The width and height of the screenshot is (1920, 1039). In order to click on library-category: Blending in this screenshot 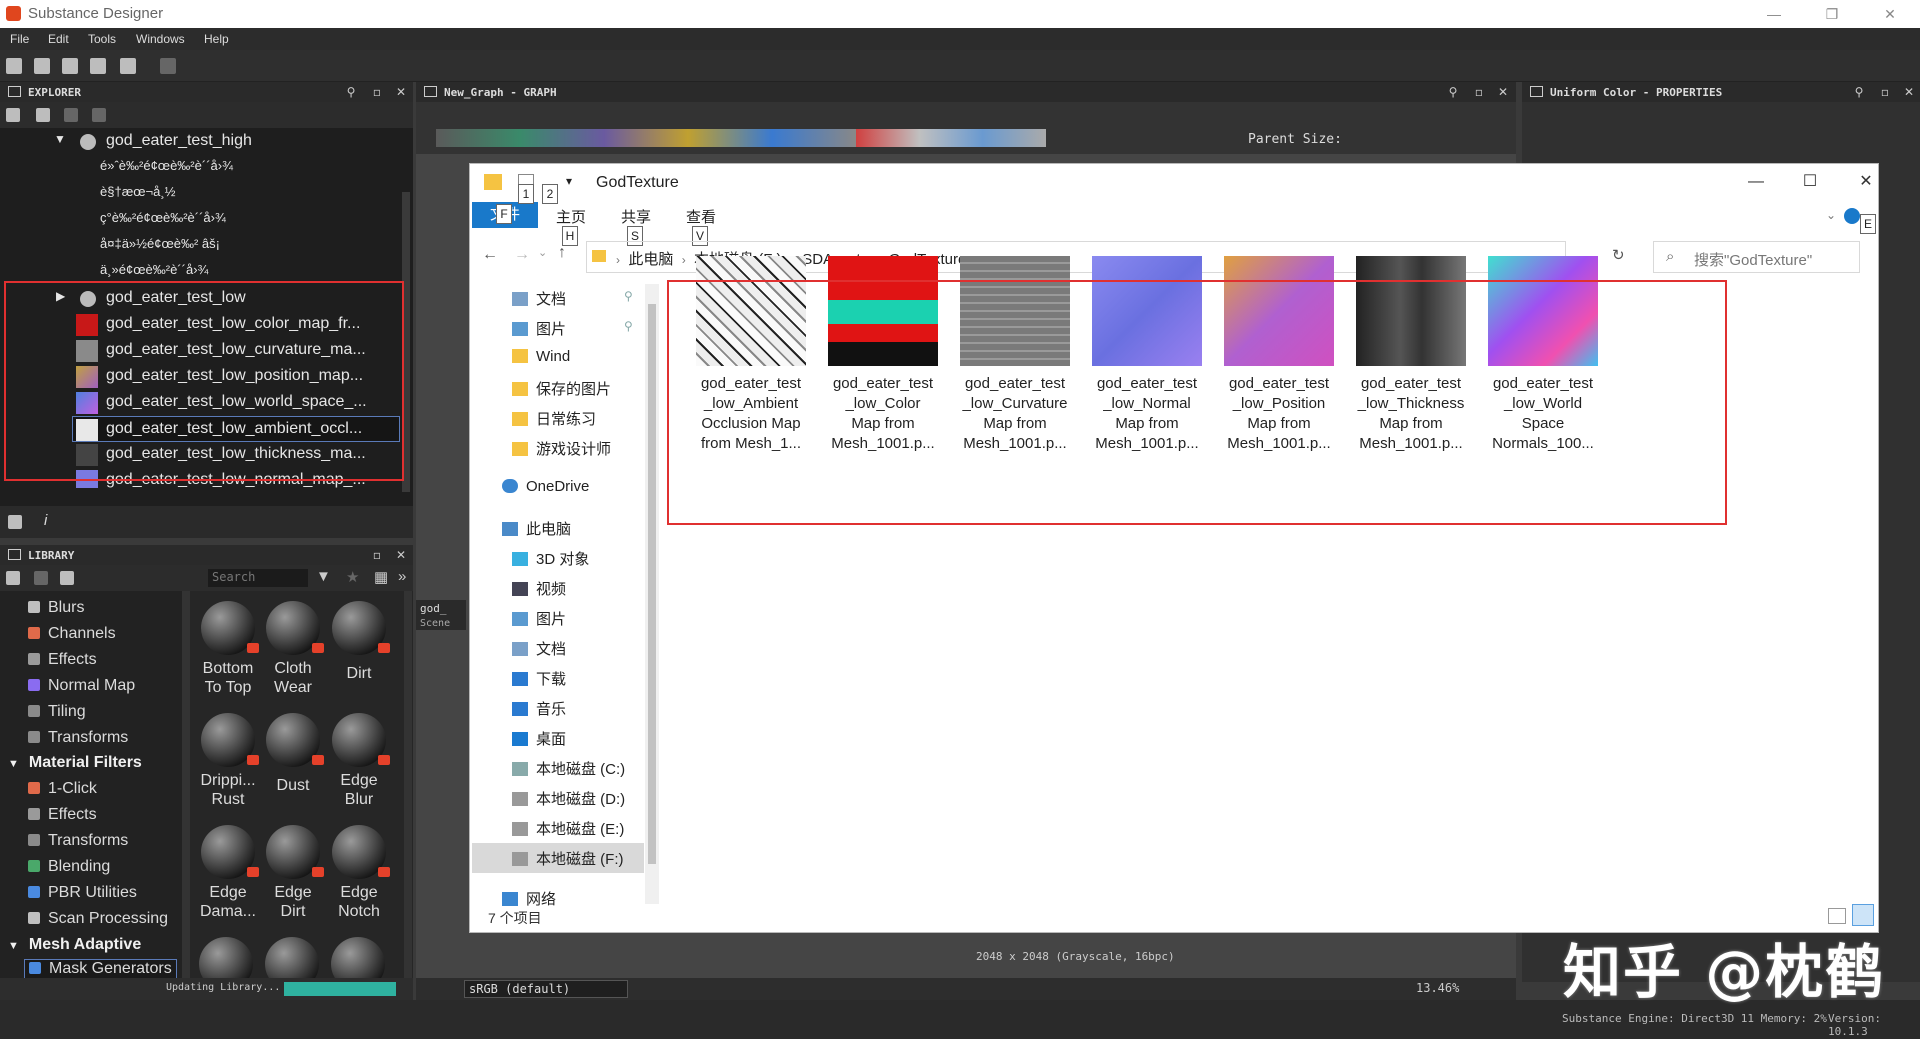, I will do `click(69, 867)`.